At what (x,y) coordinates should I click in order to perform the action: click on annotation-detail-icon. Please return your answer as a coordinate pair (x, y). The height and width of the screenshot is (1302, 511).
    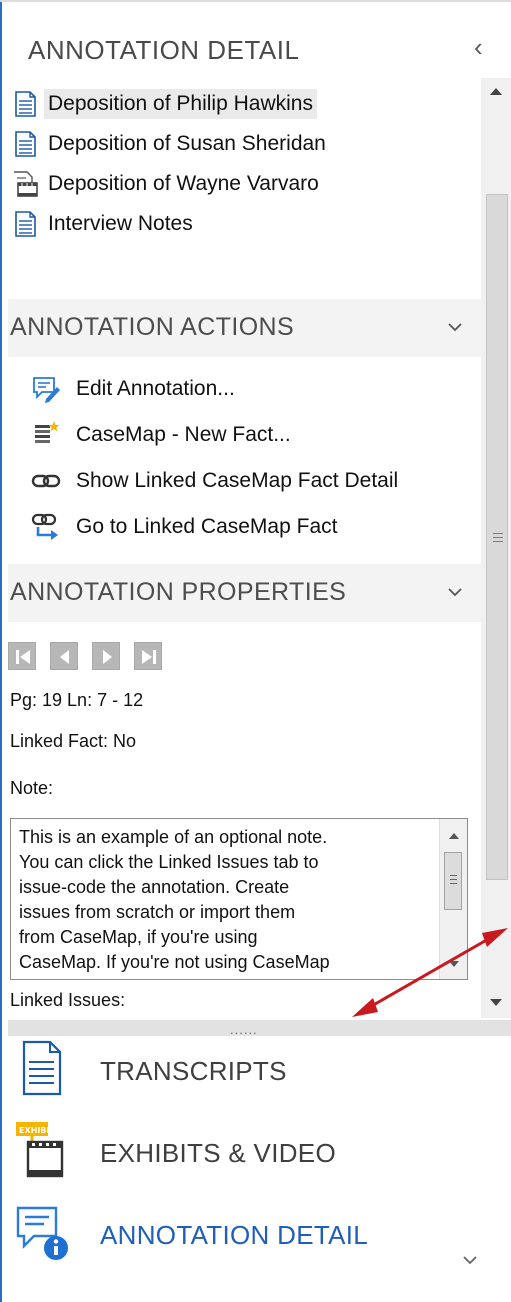
    Looking at the image, I should click on (42, 1233).